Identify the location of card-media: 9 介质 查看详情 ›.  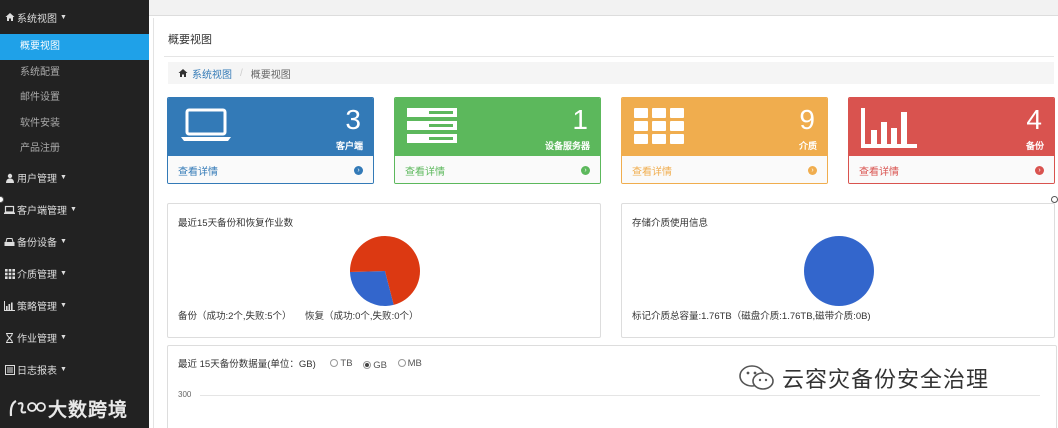
(724, 140).